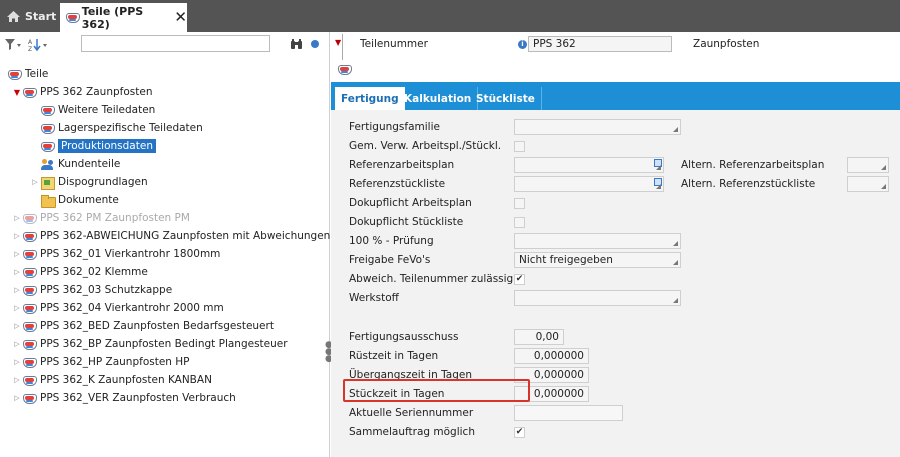  I want to click on field-label: Fertigungsfamilie, so click(394, 127).